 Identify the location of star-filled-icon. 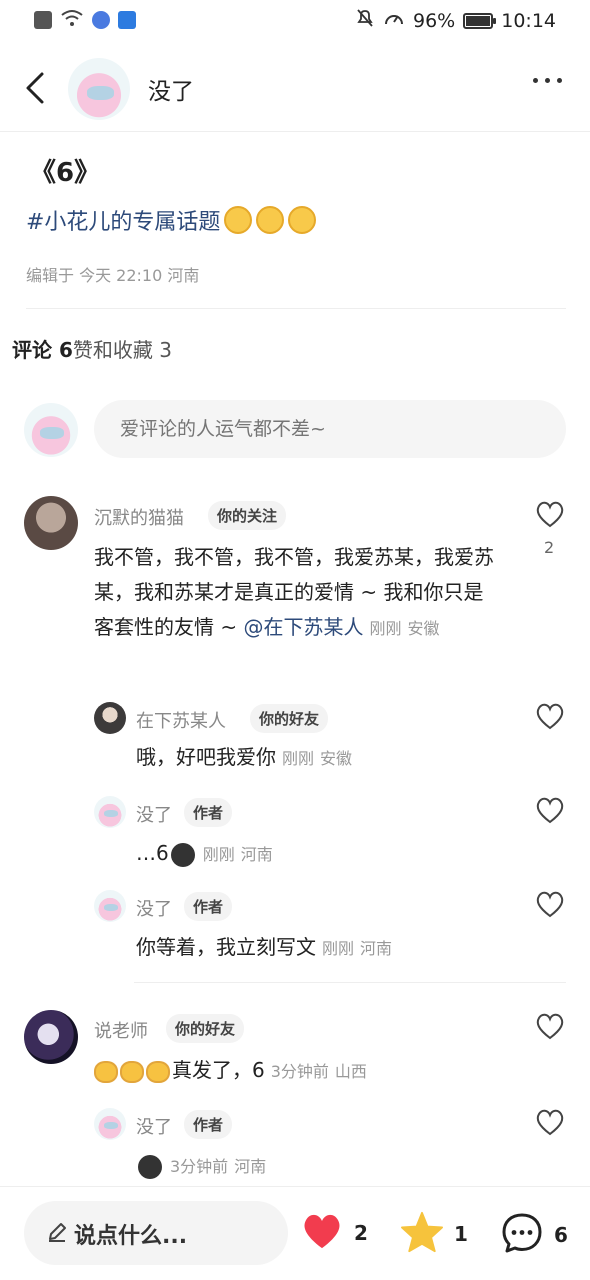
(422, 1234).